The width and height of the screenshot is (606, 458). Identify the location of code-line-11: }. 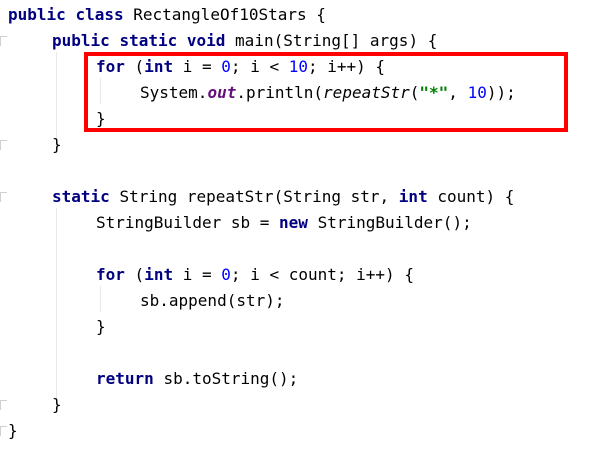
(101, 327).